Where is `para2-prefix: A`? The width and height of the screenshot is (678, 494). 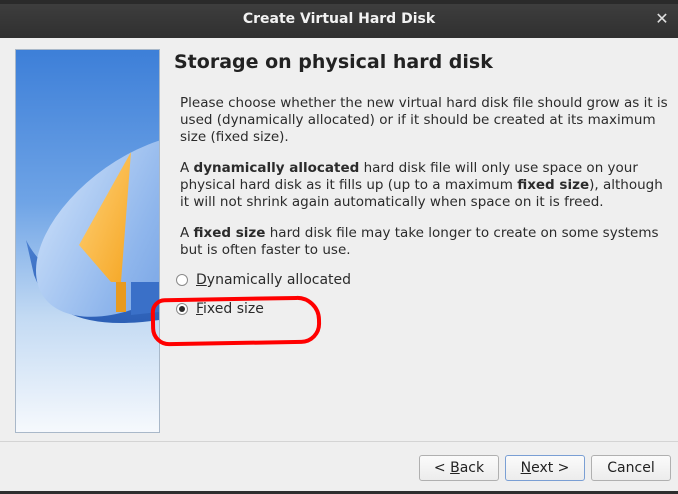
para2-prefix: A is located at coordinates (187, 168).